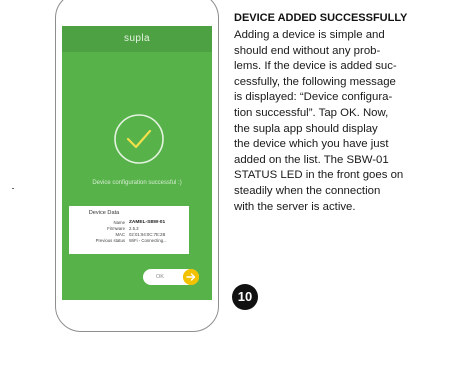 Image resolution: width=460 pixels, height=368 pixels. I want to click on ok-button-label: OK, so click(160, 277).